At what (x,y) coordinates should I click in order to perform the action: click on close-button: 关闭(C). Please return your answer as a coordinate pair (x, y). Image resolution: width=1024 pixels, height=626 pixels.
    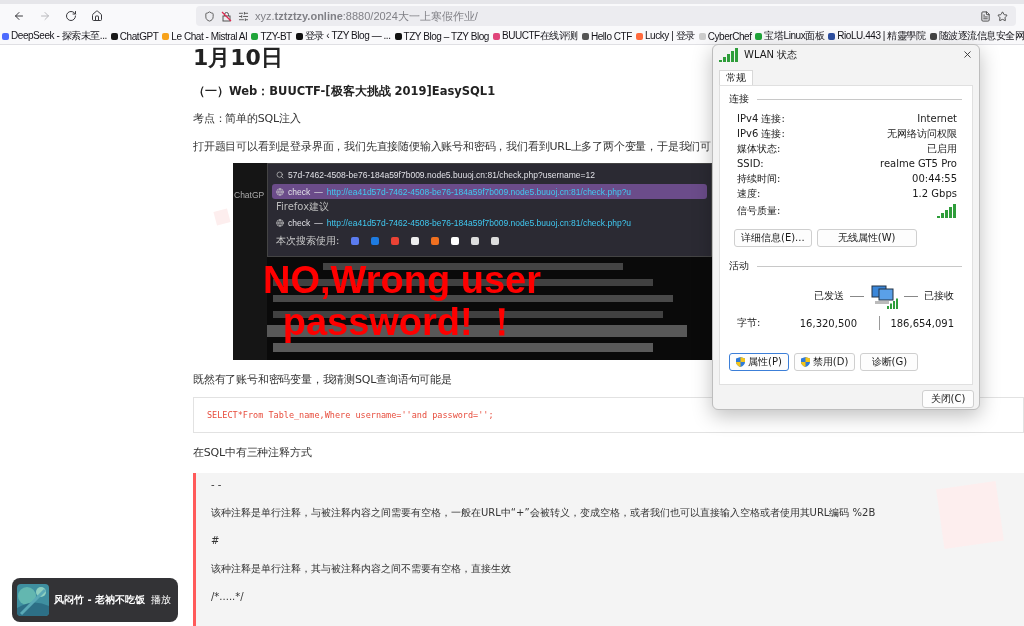
    Looking at the image, I should click on (948, 399).